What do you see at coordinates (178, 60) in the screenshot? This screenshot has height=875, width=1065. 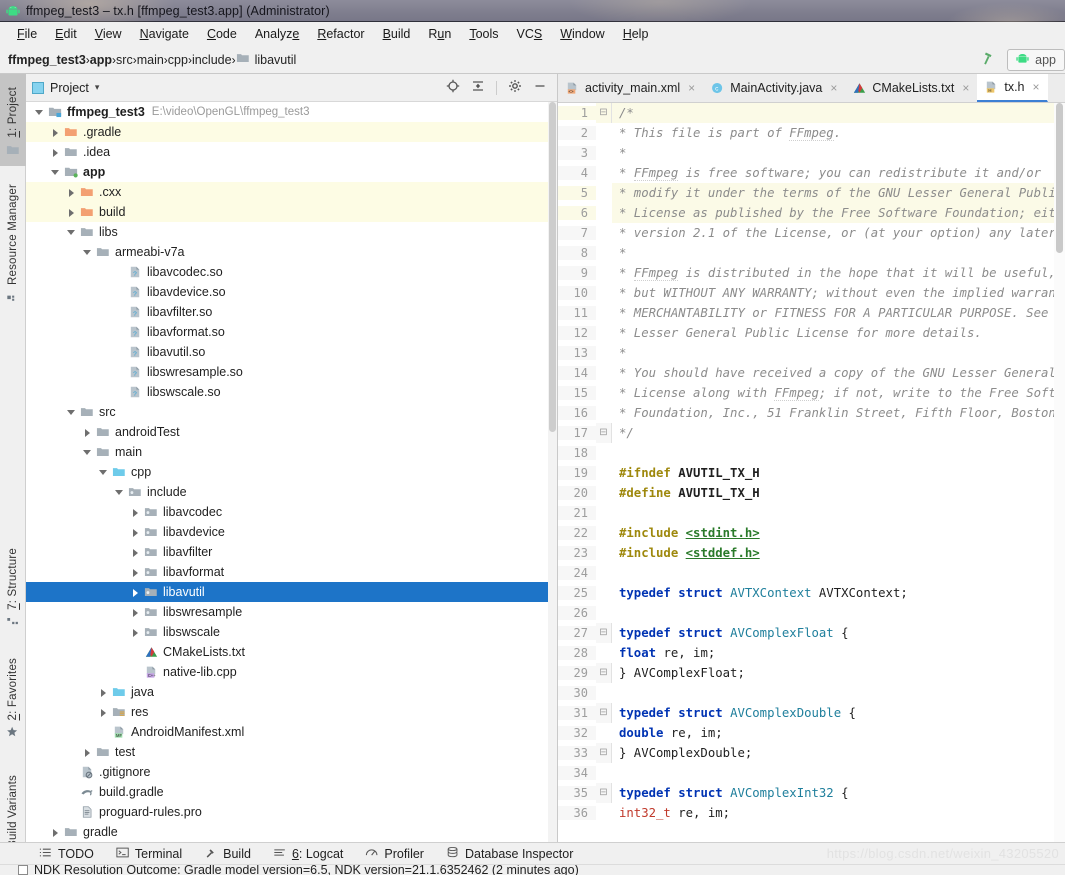 I see `breadcrumb-item-cpp: cpp` at bounding box center [178, 60].